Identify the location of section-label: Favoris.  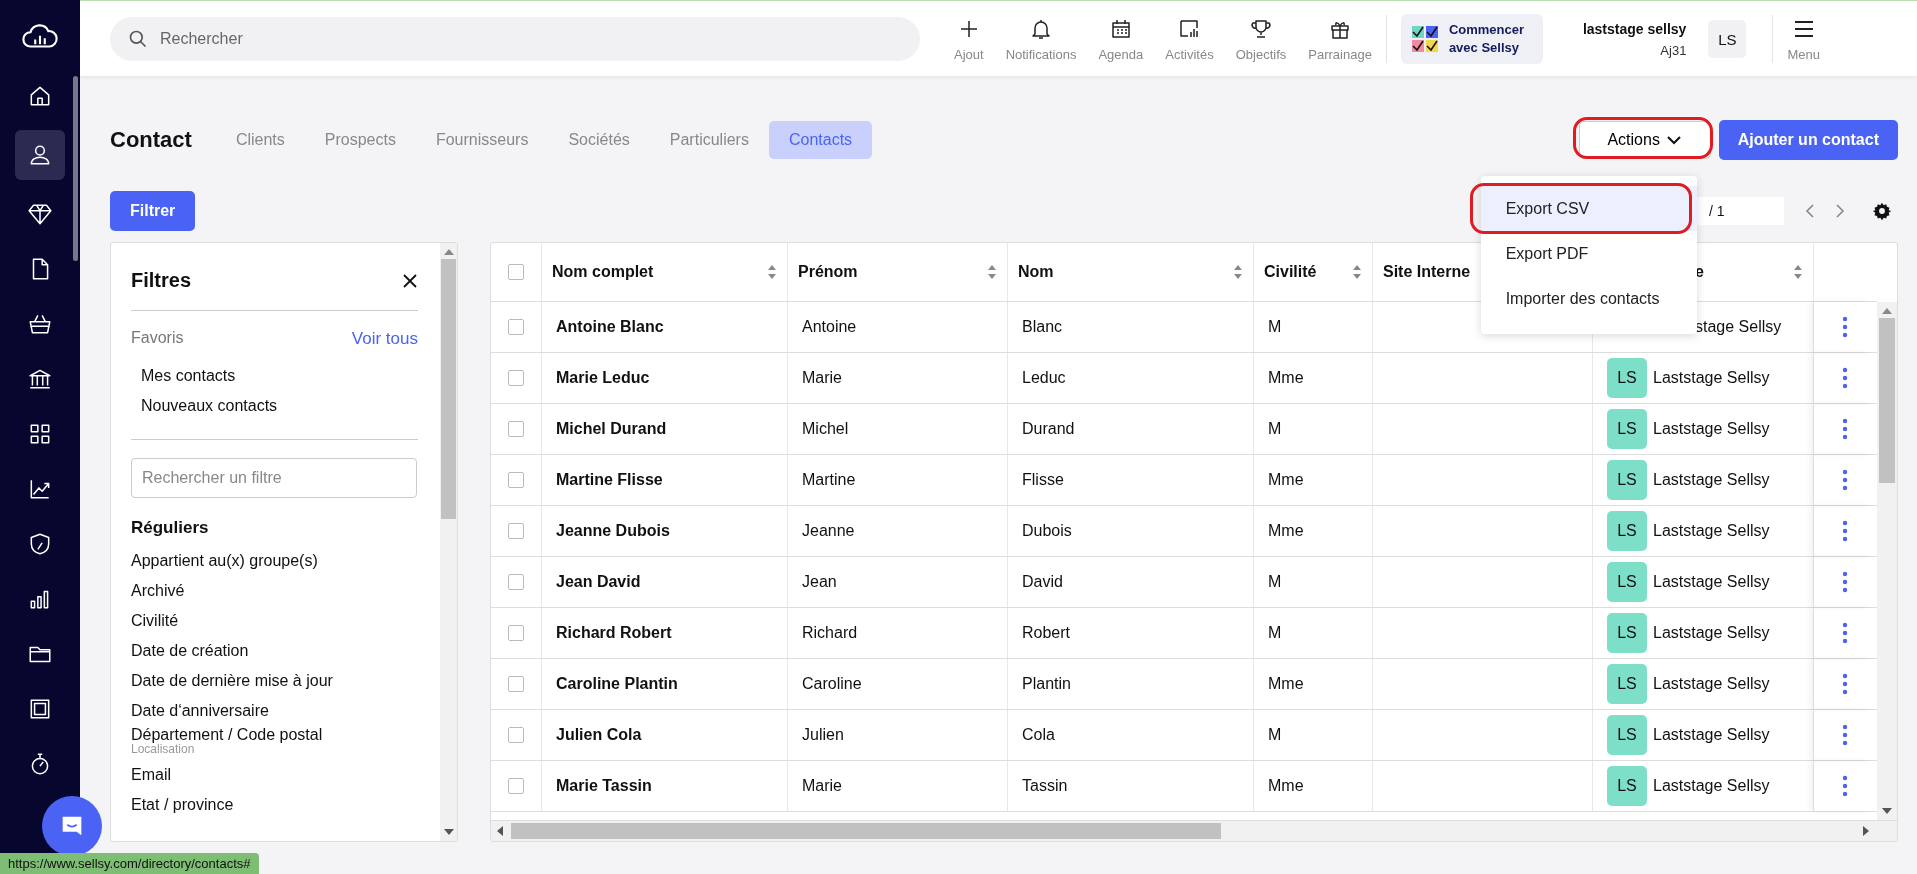
(157, 338).